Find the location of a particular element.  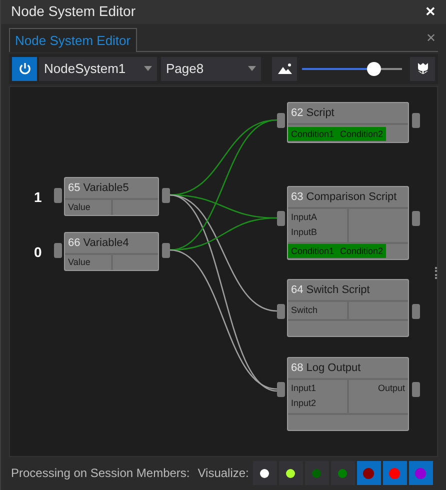

node-title: Switch Script is located at coordinates (338, 290).